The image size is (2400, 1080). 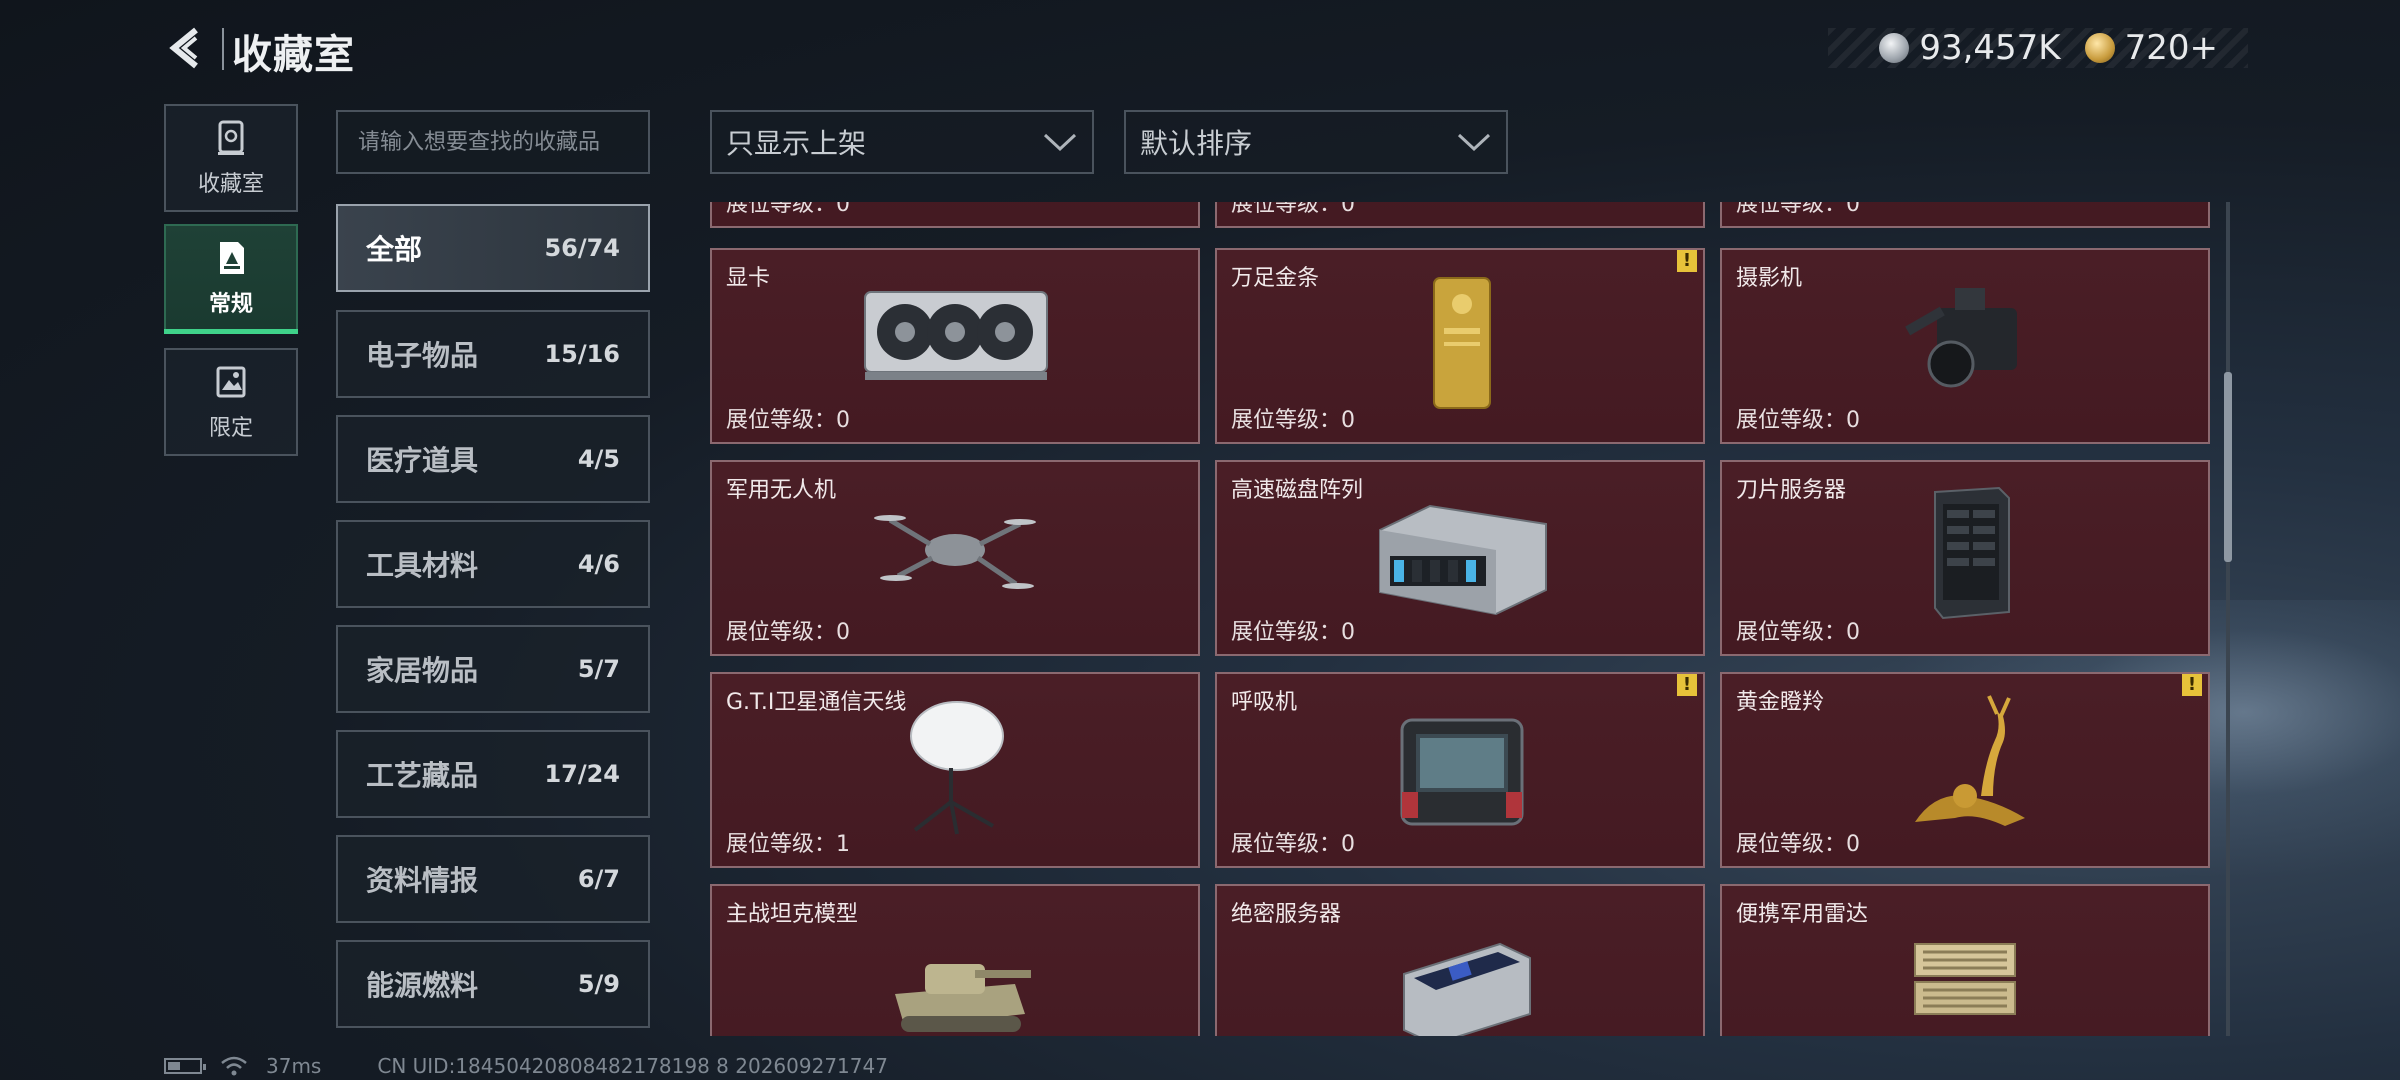 I want to click on satellite-dish-icon, so click(x=957, y=768).